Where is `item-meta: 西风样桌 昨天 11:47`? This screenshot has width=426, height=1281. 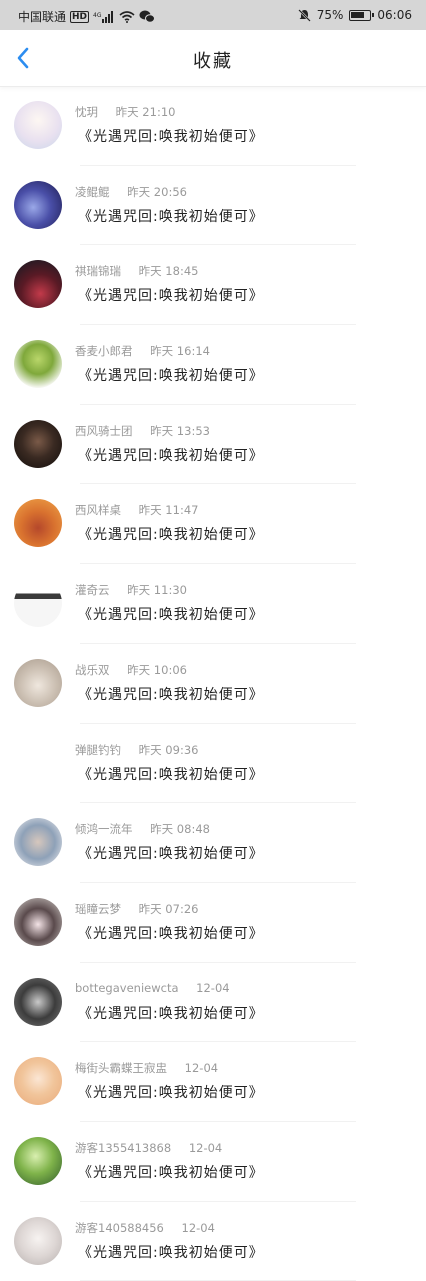 item-meta: 西风样桌 昨天 11:47 is located at coordinates (136, 510).